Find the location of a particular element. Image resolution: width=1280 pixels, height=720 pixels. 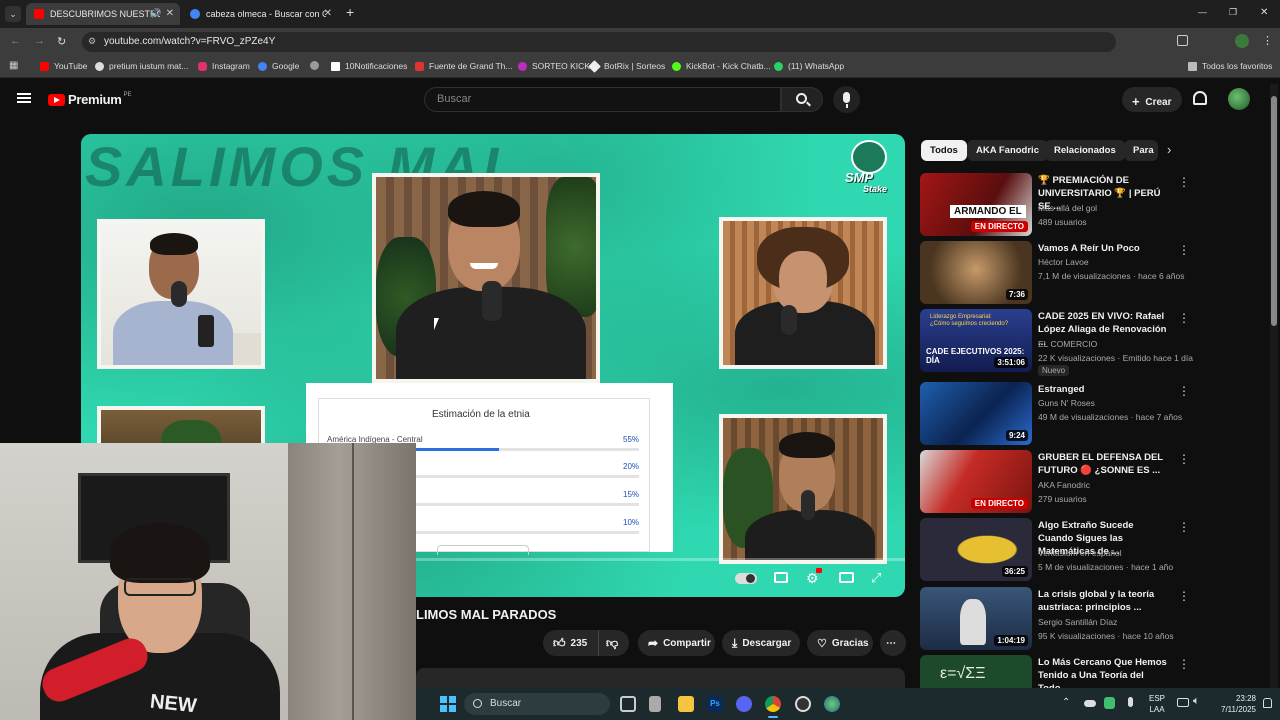

channel-name: AKA Fanodric is located at coordinates (1064, 485).